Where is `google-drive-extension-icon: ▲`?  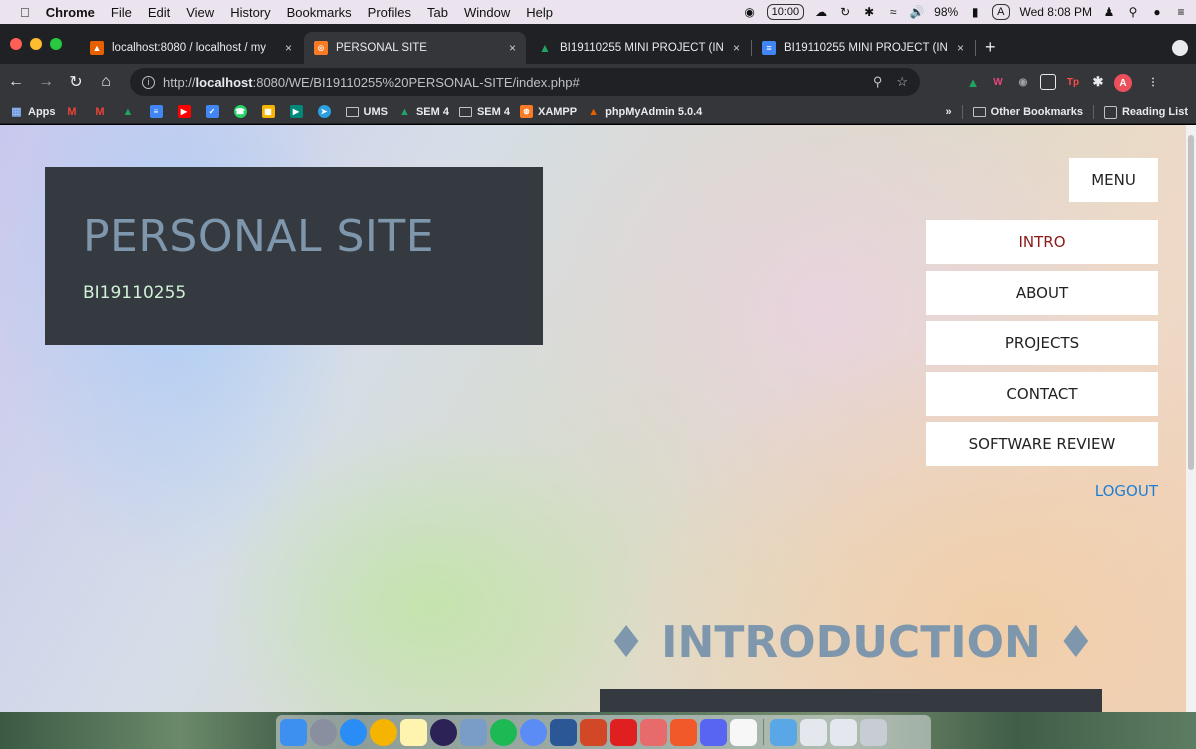
google-drive-extension-icon: ▲ is located at coordinates (973, 82).